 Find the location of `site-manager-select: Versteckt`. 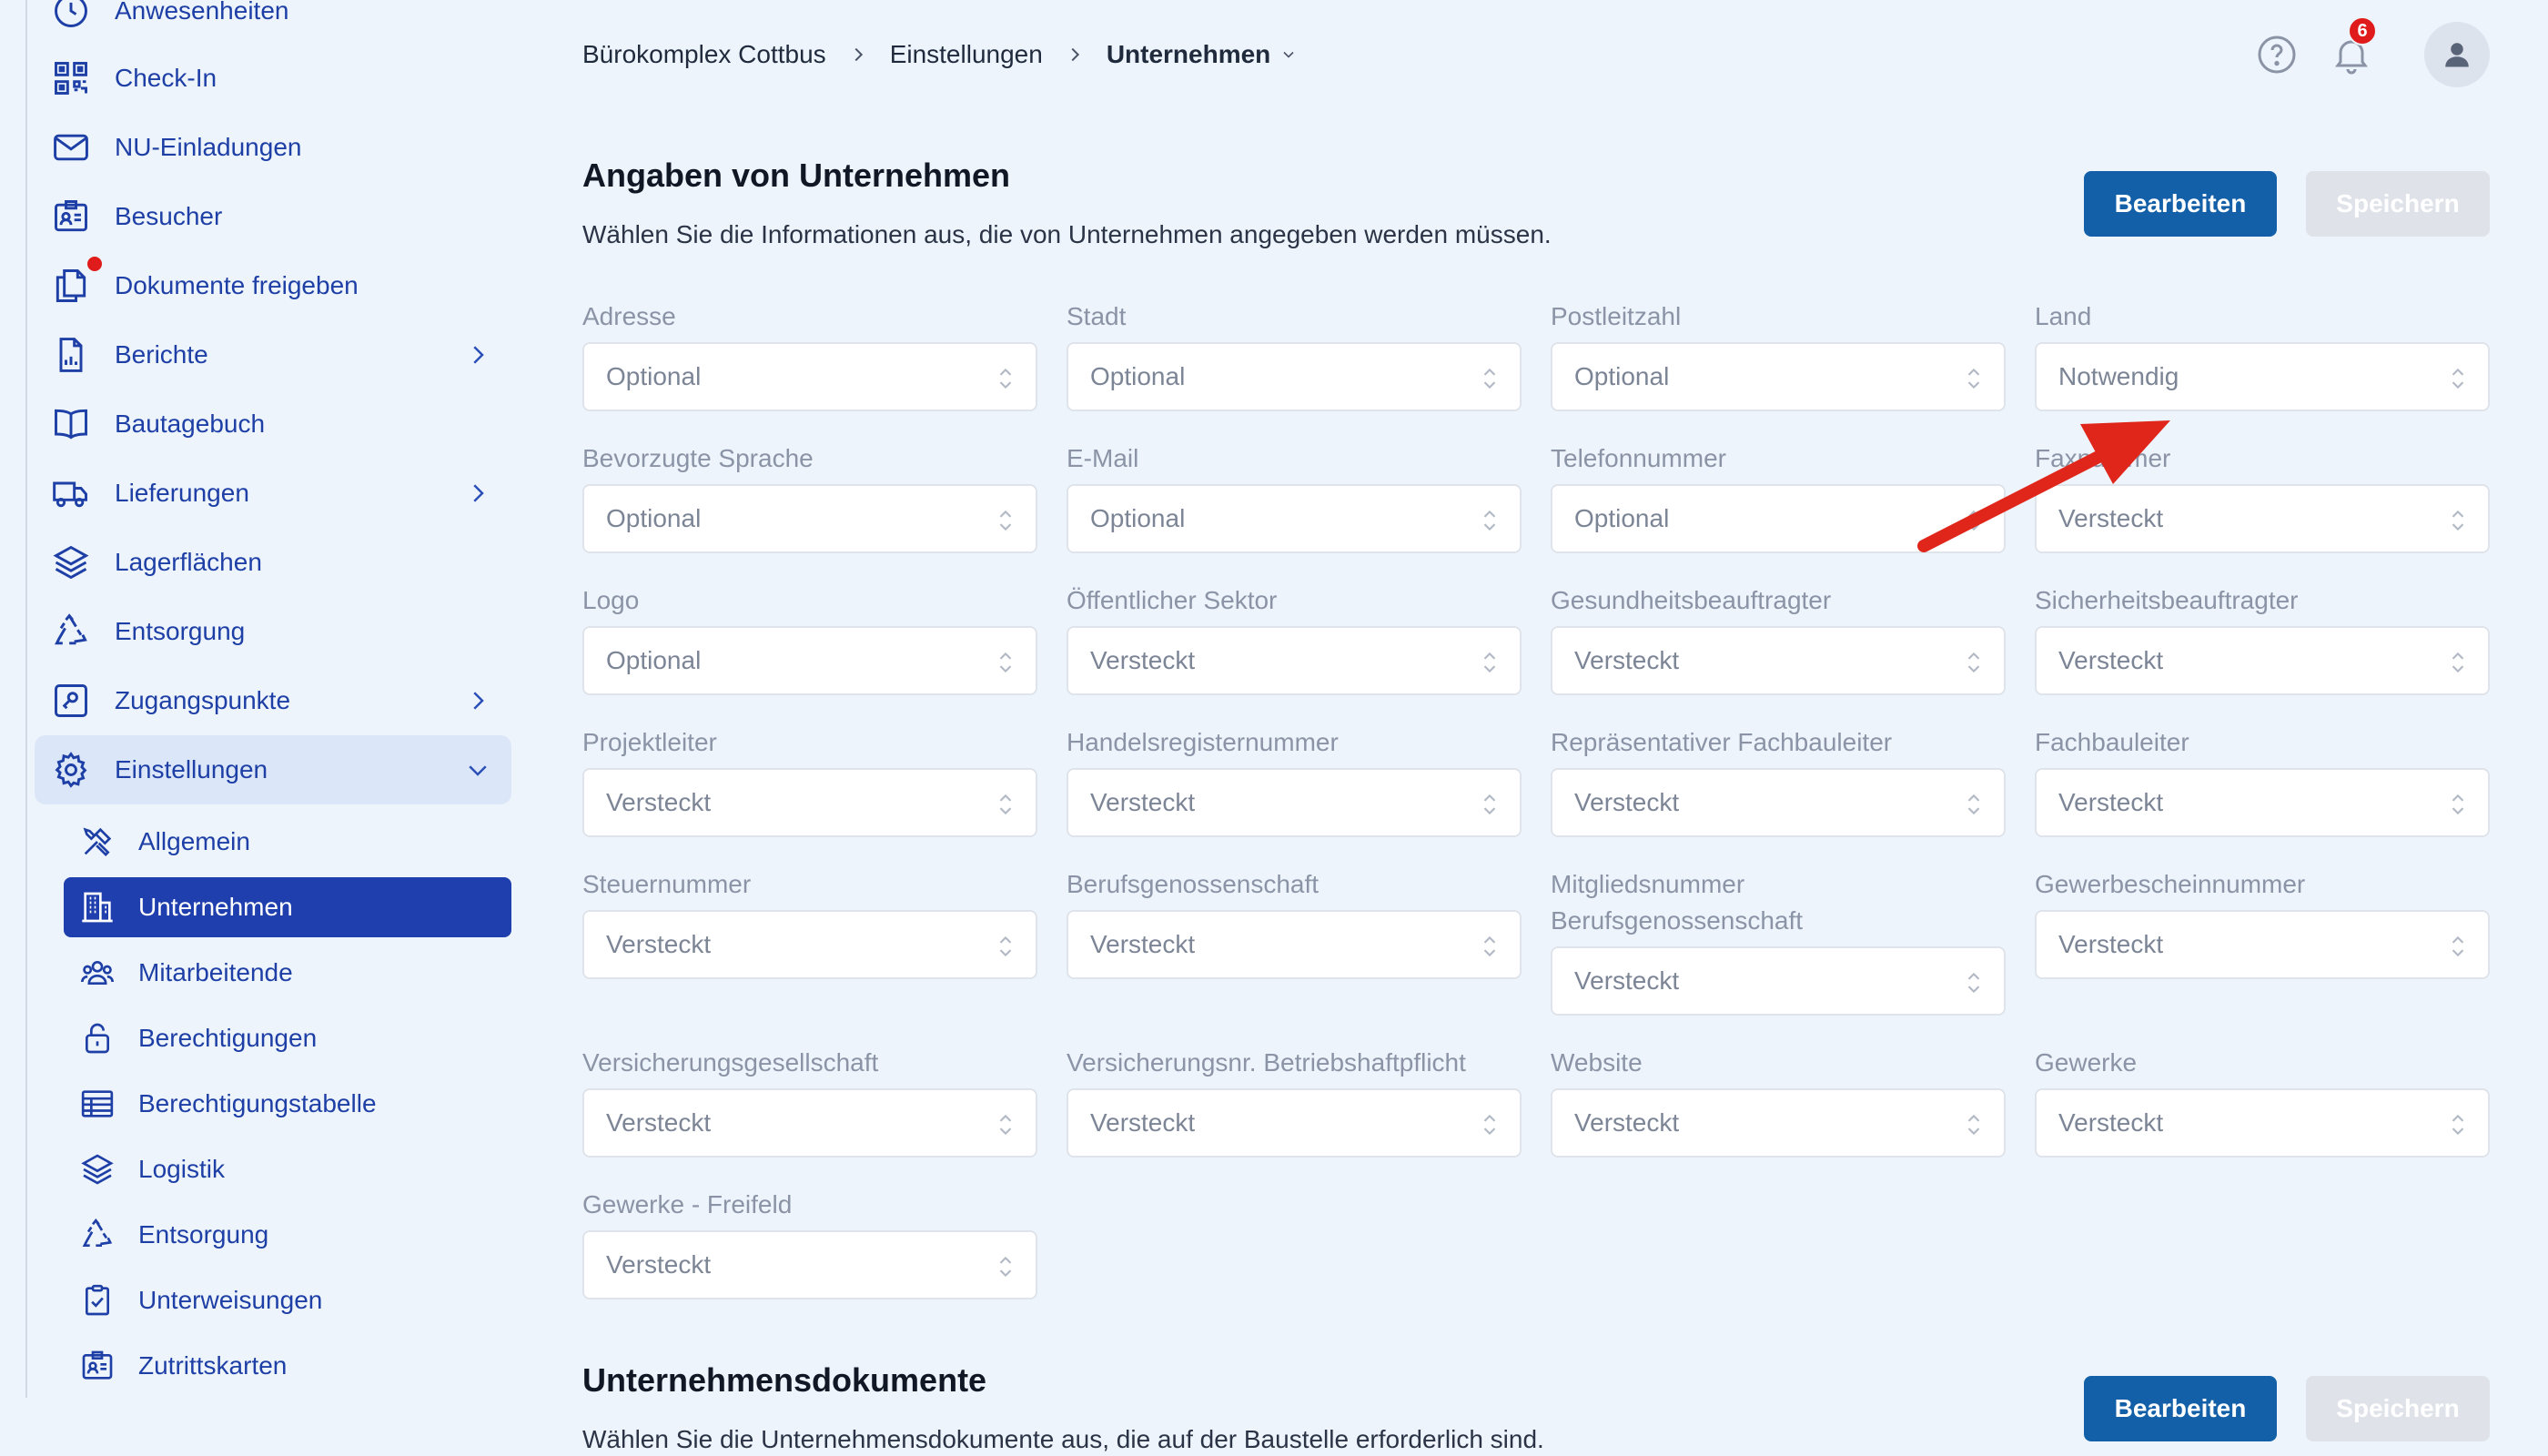

site-manager-select: Versteckt is located at coordinates (2263, 803).